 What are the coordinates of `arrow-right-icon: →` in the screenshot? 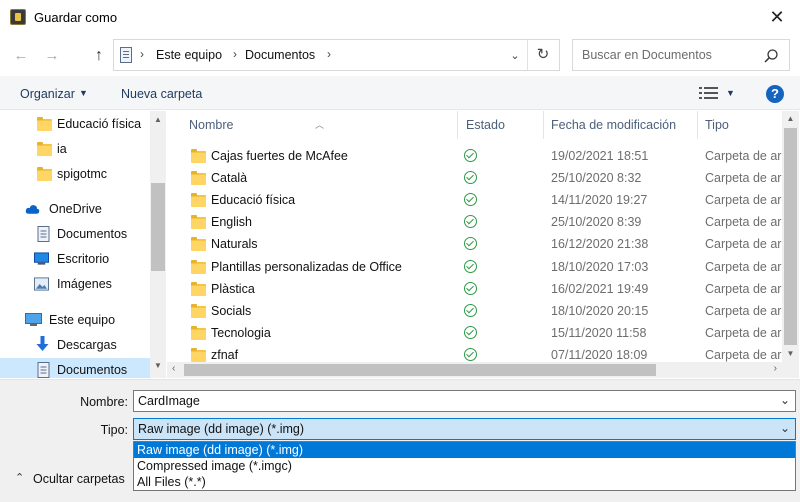 It's located at (52, 56).